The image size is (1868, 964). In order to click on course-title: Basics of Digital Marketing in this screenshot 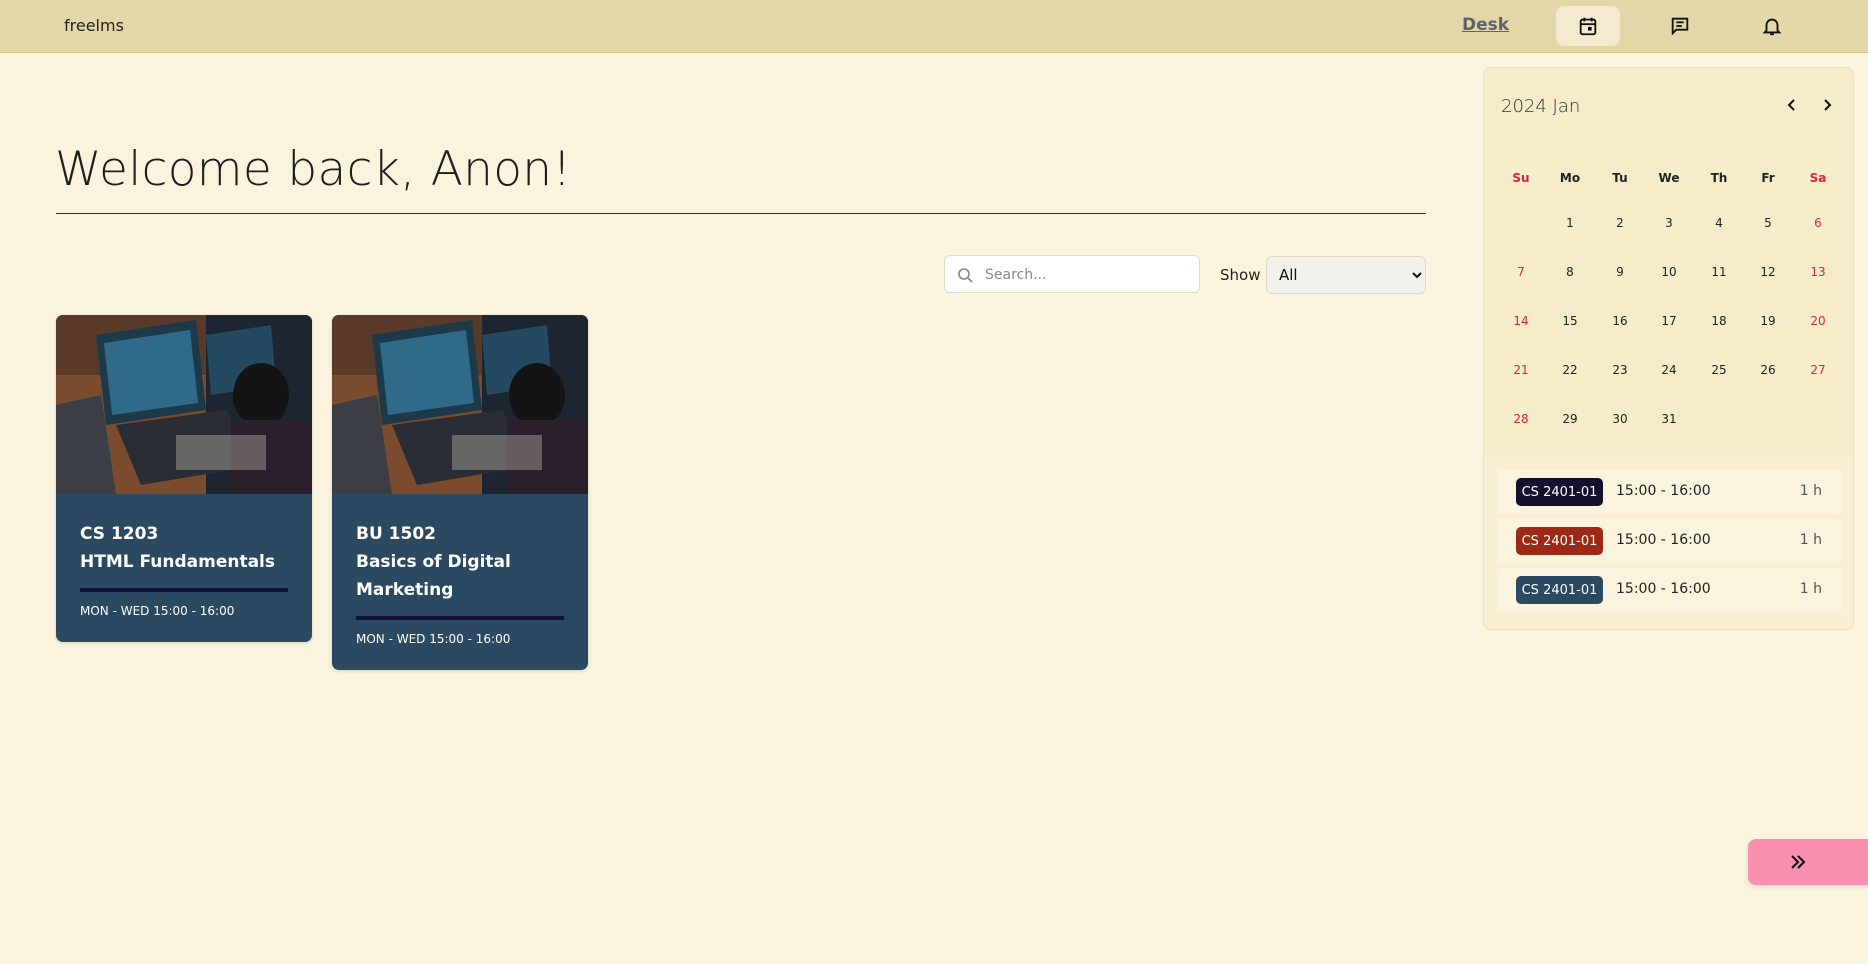, I will do `click(433, 576)`.